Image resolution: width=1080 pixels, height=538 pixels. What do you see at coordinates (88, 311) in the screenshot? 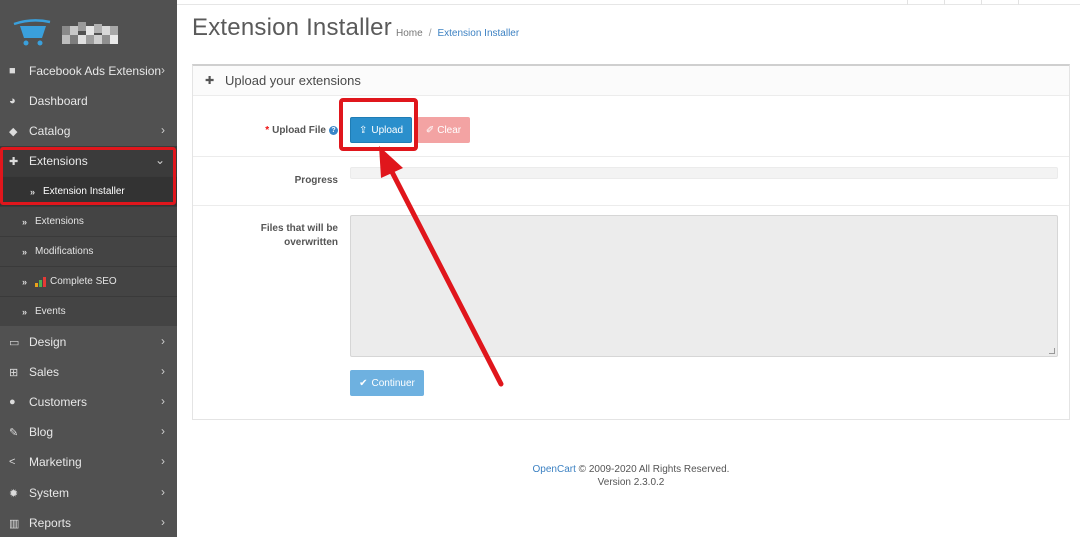
I see `sidebar-subitem-events: » Events` at bounding box center [88, 311].